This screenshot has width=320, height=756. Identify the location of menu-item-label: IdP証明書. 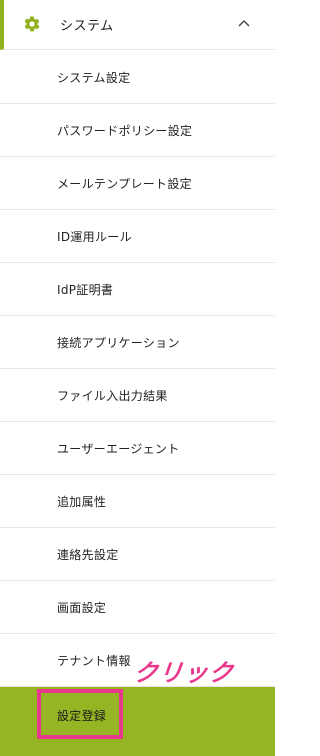
(85, 290).